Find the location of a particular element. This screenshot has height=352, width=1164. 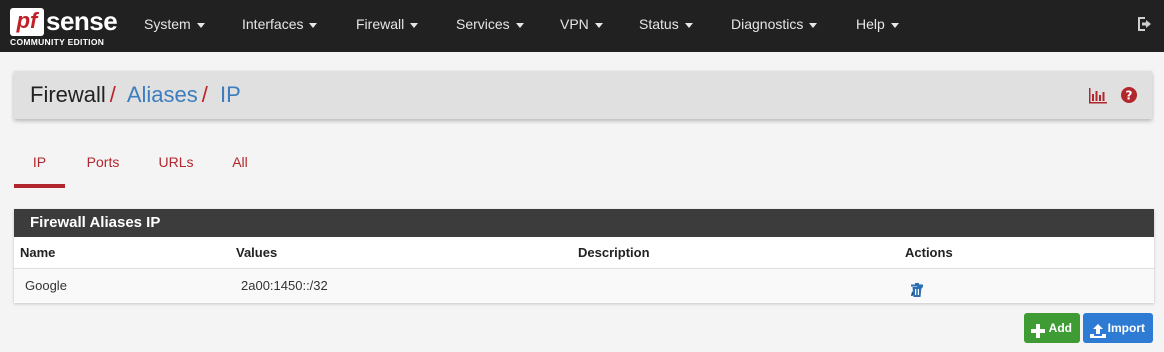

import-button: Import is located at coordinates (1118, 328).